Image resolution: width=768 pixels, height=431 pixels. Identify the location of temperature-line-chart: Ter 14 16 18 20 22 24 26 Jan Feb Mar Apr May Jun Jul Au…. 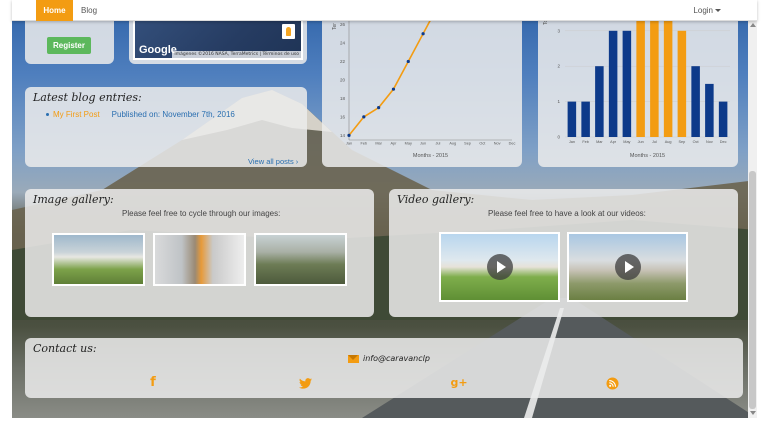
(424, 82).